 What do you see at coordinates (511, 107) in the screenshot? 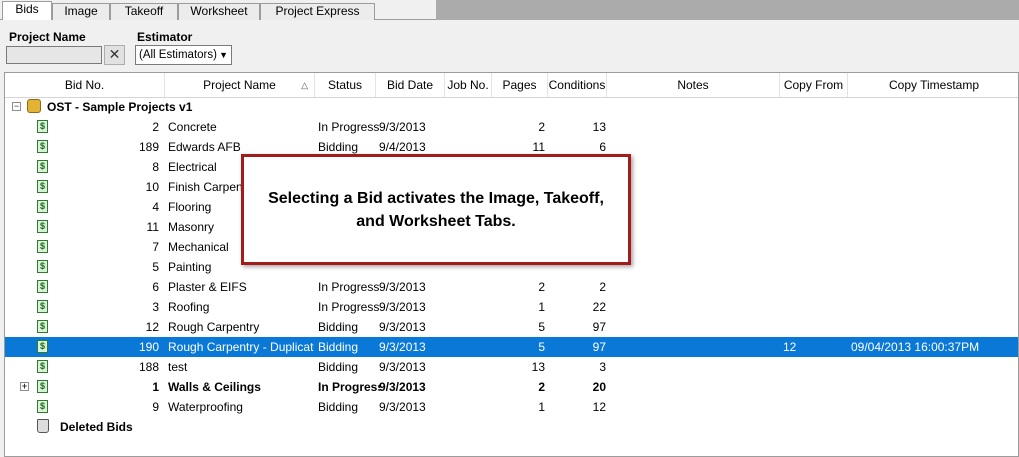
I see `group-row: − OST - Sample Projects v1` at bounding box center [511, 107].